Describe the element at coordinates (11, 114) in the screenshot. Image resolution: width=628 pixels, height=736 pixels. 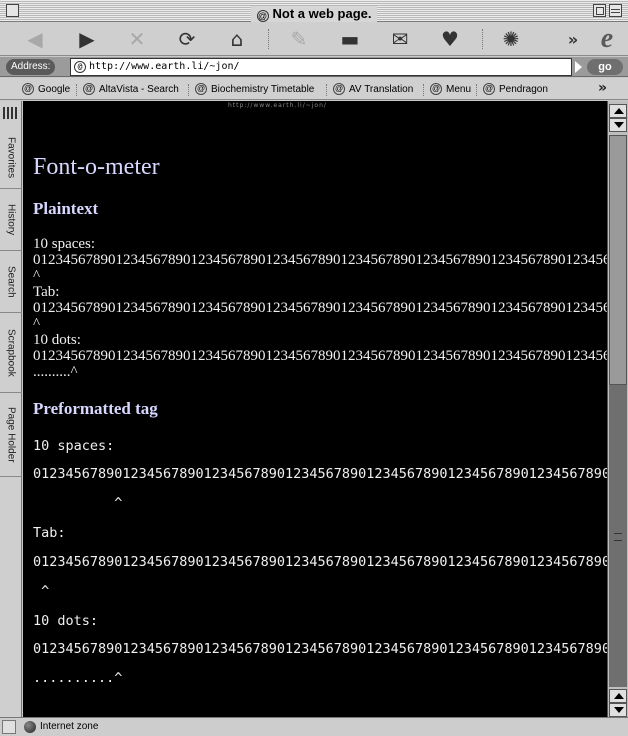
I see `sidebar-toggle-icon` at that location.